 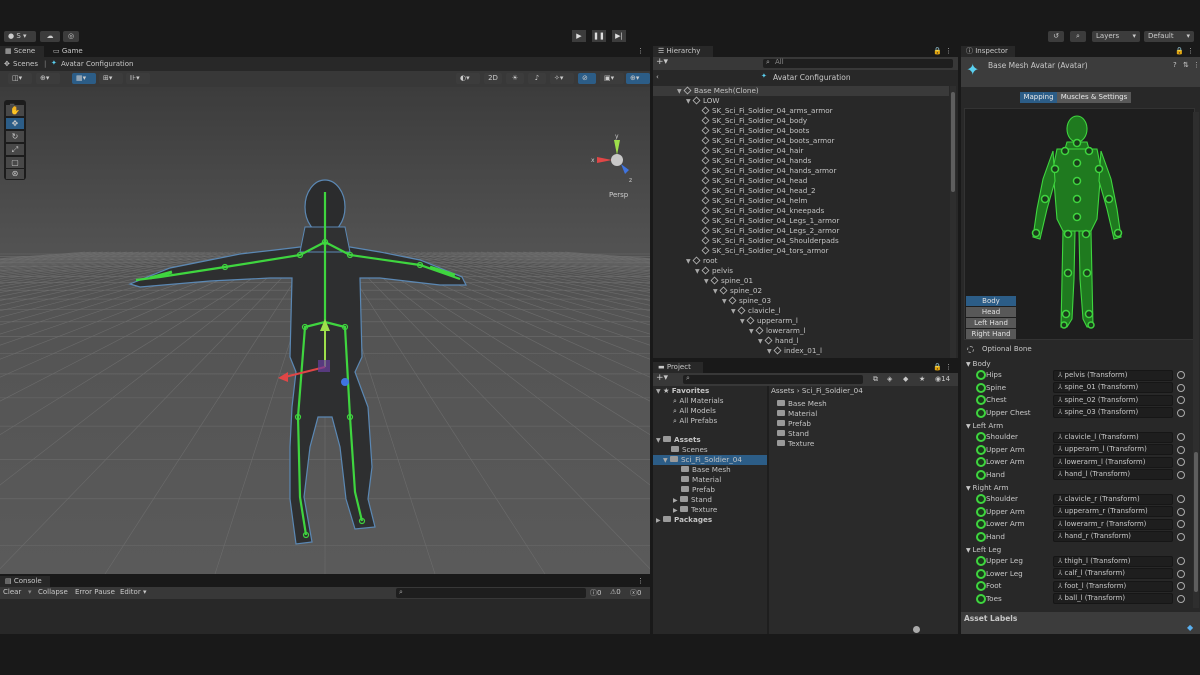 What do you see at coordinates (922, 379) in the screenshot?
I see `star-icon: ★` at bounding box center [922, 379].